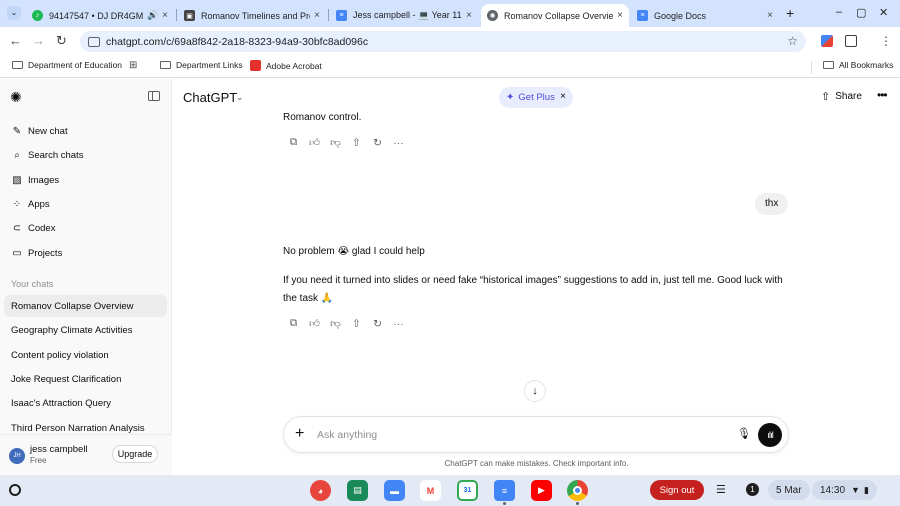  I want to click on upgrade-button: Upgrade, so click(135, 454).